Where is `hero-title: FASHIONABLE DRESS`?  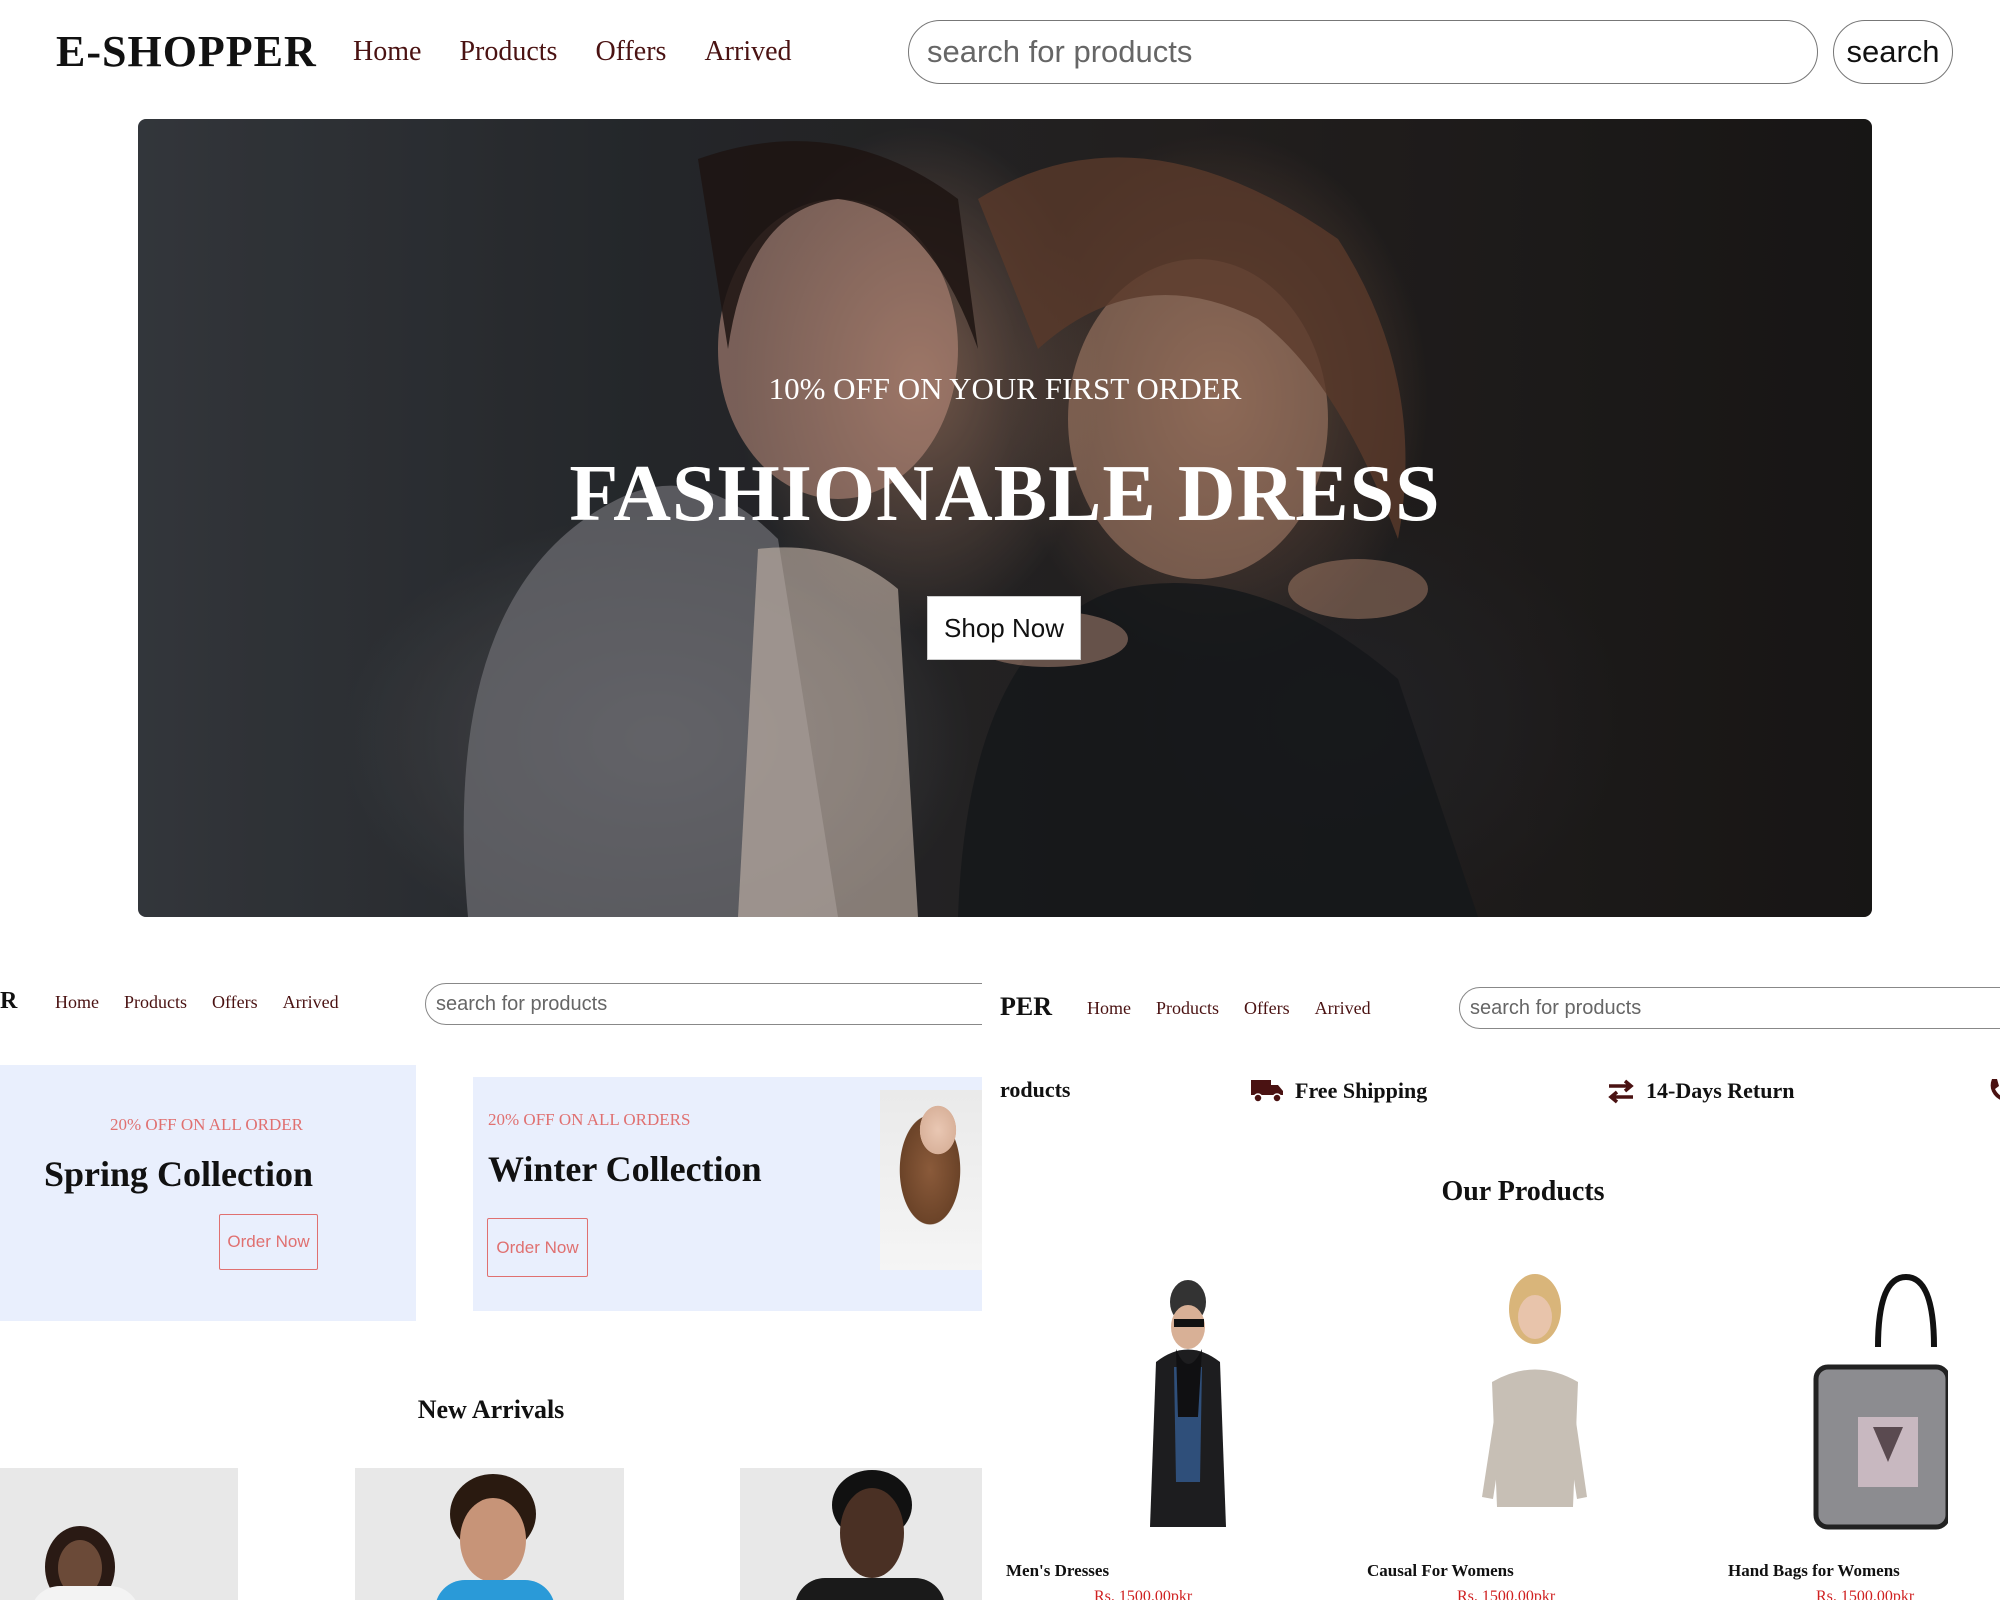 hero-title: FASHIONABLE DRESS is located at coordinates (1005, 494).